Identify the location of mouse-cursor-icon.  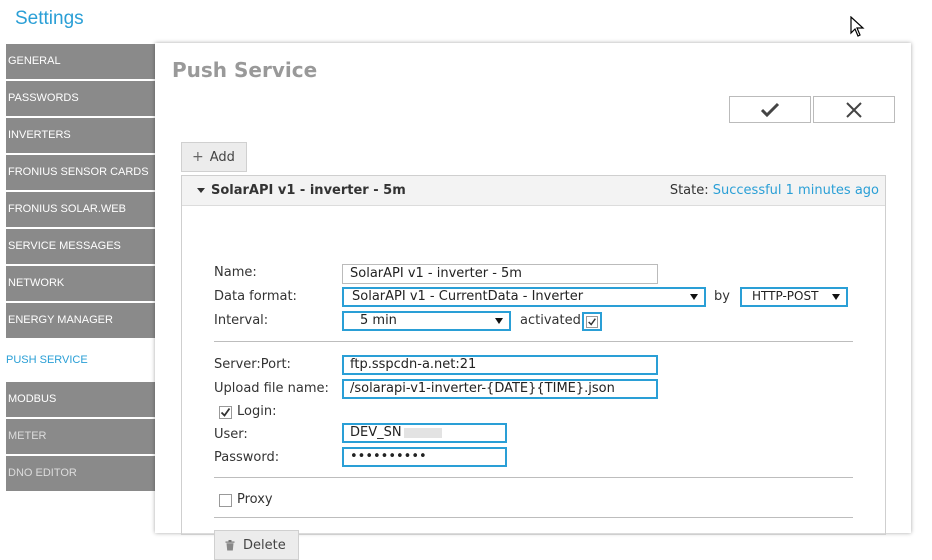
(857, 26).